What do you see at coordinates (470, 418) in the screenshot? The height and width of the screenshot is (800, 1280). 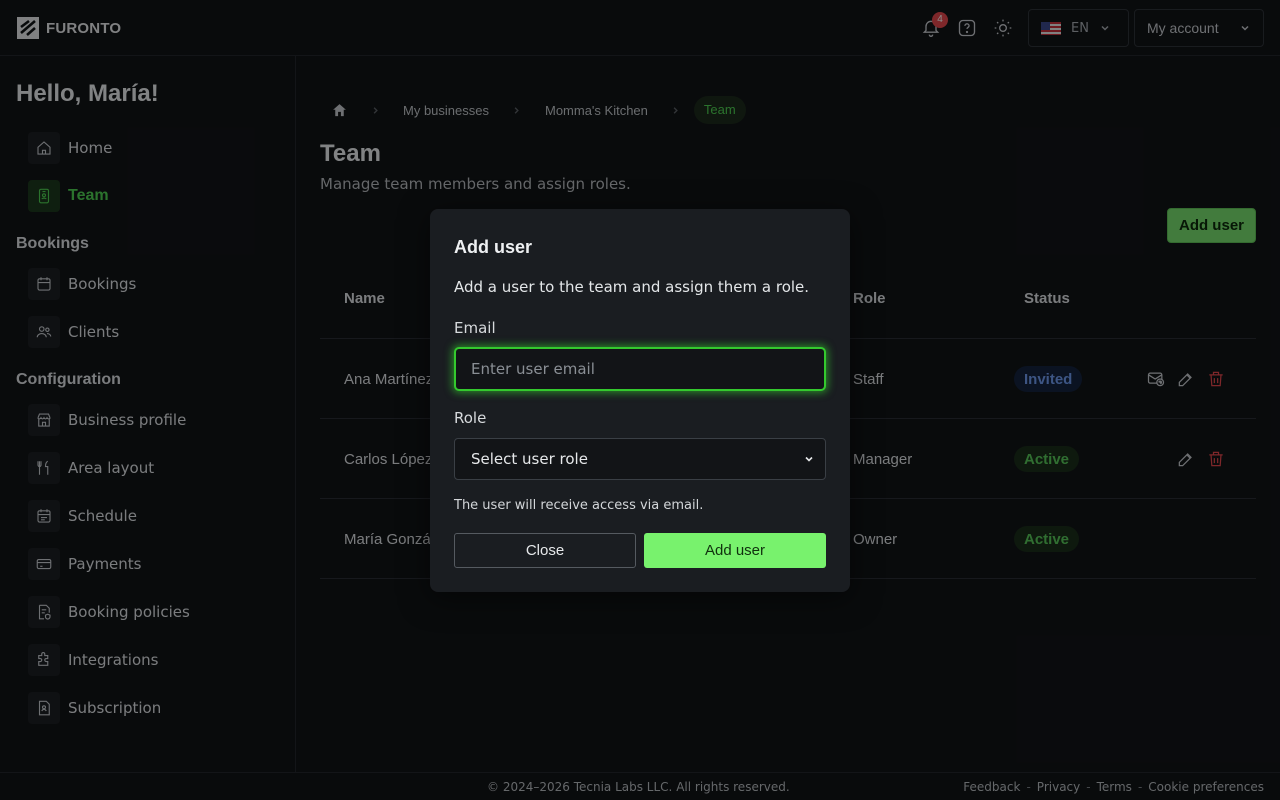 I see `role-label: Role` at bounding box center [470, 418].